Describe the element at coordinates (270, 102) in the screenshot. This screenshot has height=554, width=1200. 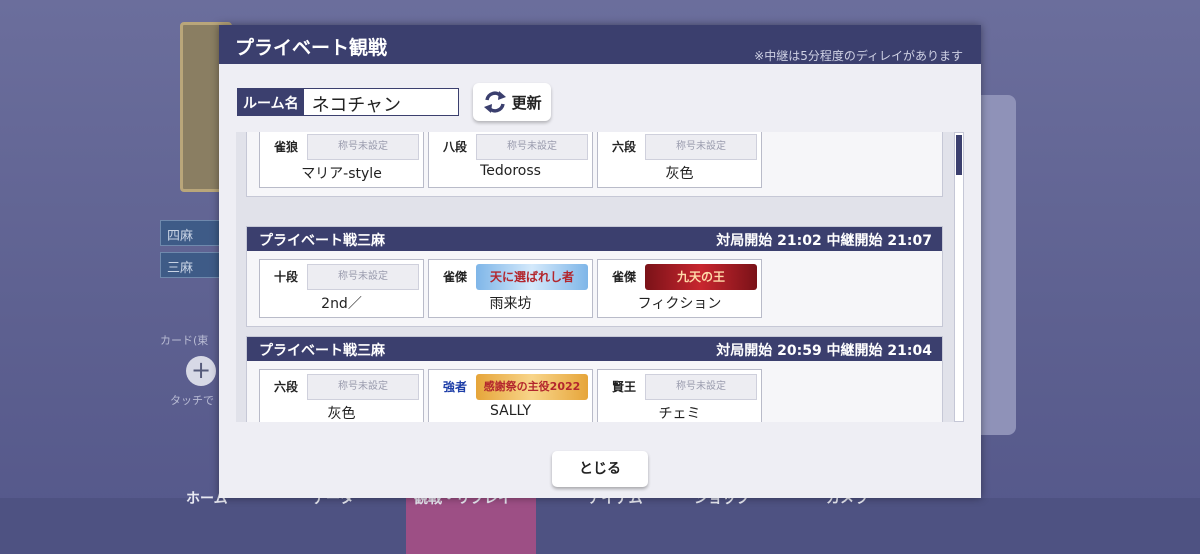
I see `room-name-label: ルーム名` at that location.